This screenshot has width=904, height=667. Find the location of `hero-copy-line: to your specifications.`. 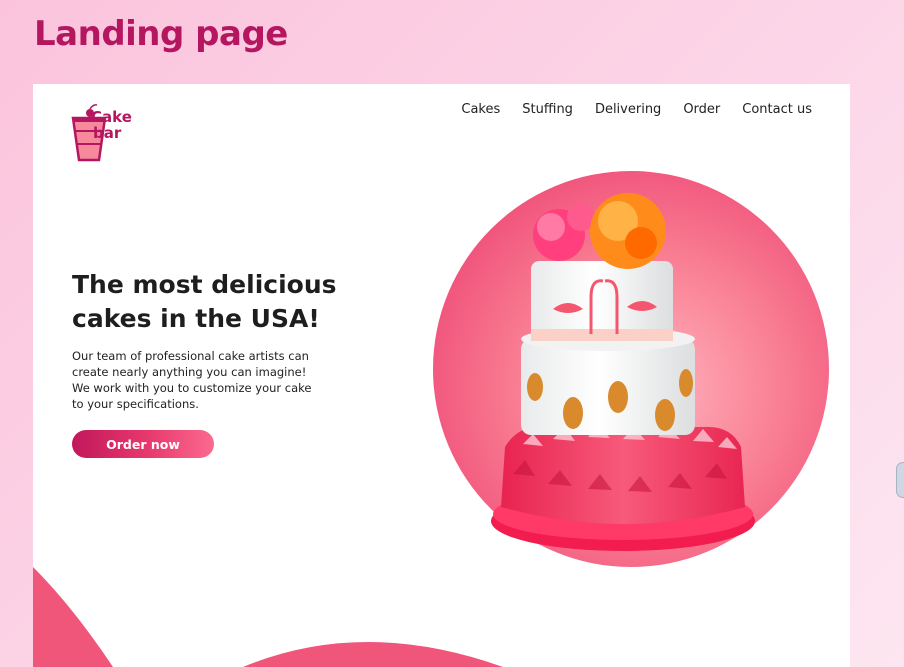

hero-copy-line: to your specifications. is located at coordinates (135, 404).